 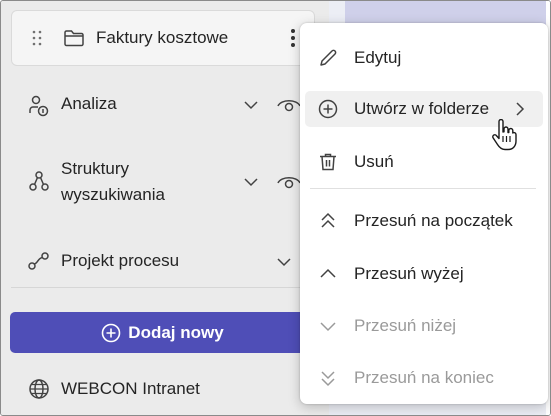 I want to click on sidebar-item-intranet: WEBCON Intranet, so click(x=165, y=389).